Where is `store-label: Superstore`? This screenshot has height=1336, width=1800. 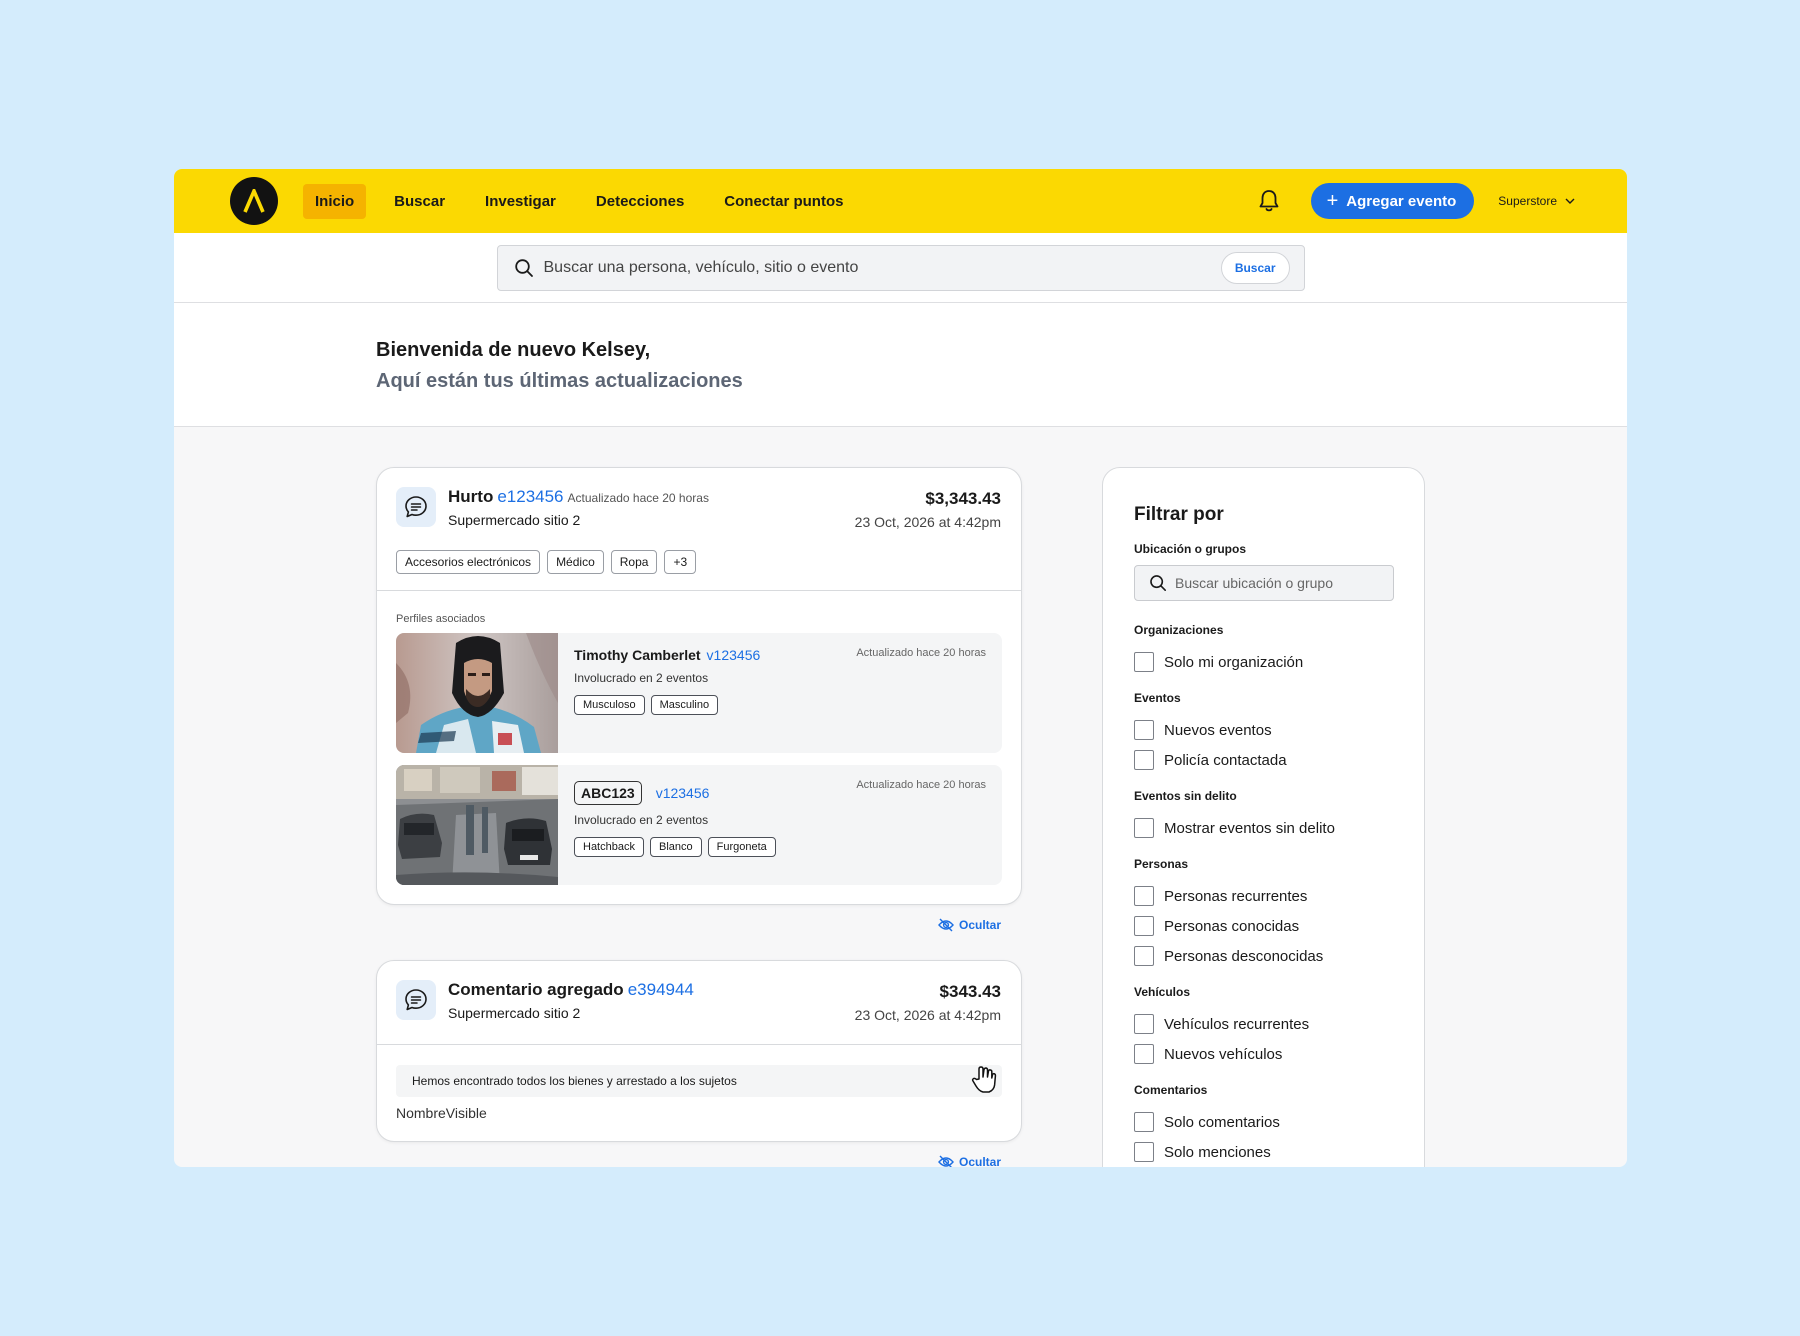
store-label: Superstore is located at coordinates (1527, 201).